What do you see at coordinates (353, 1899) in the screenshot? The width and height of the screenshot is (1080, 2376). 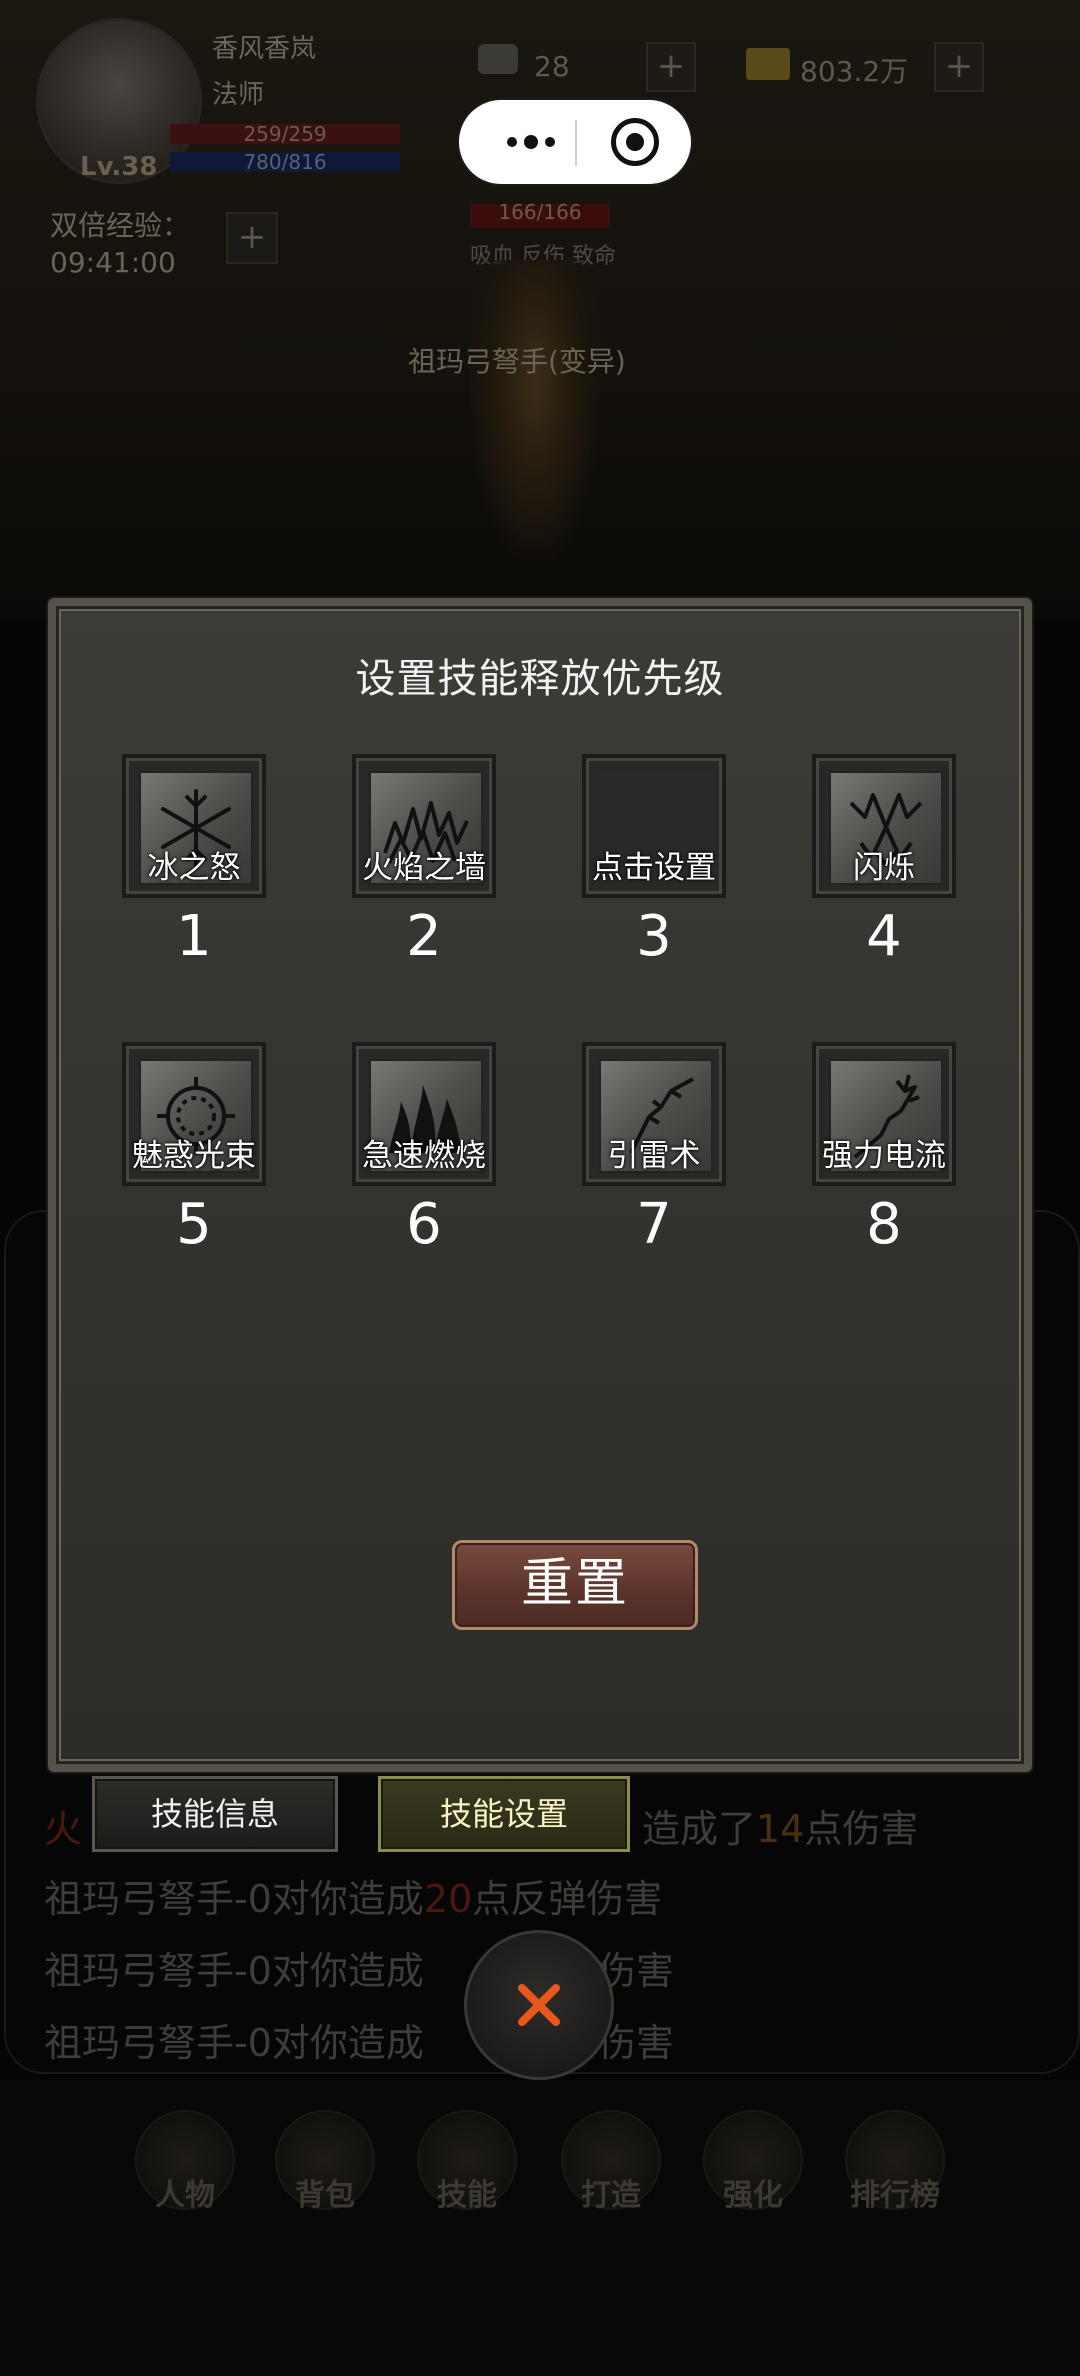 I see `log-line: 祖玛弓弩手-0对你造成20点反弹伤害` at bounding box center [353, 1899].